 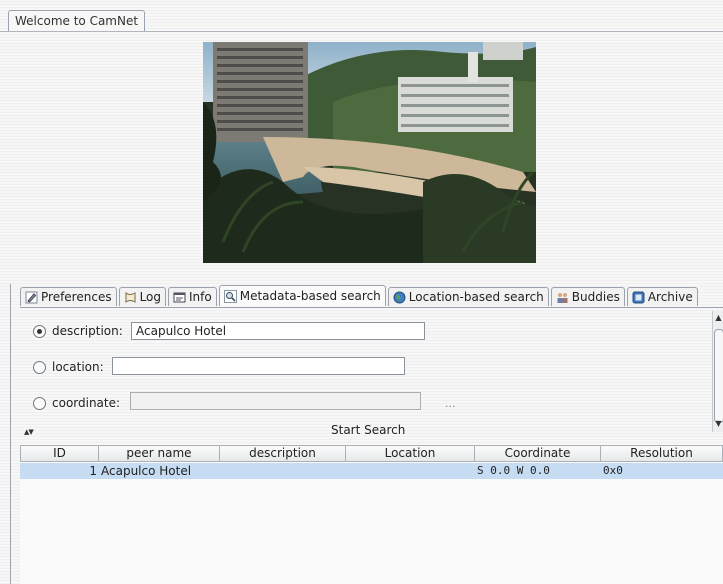 I want to click on description-radio, so click(x=39, y=331).